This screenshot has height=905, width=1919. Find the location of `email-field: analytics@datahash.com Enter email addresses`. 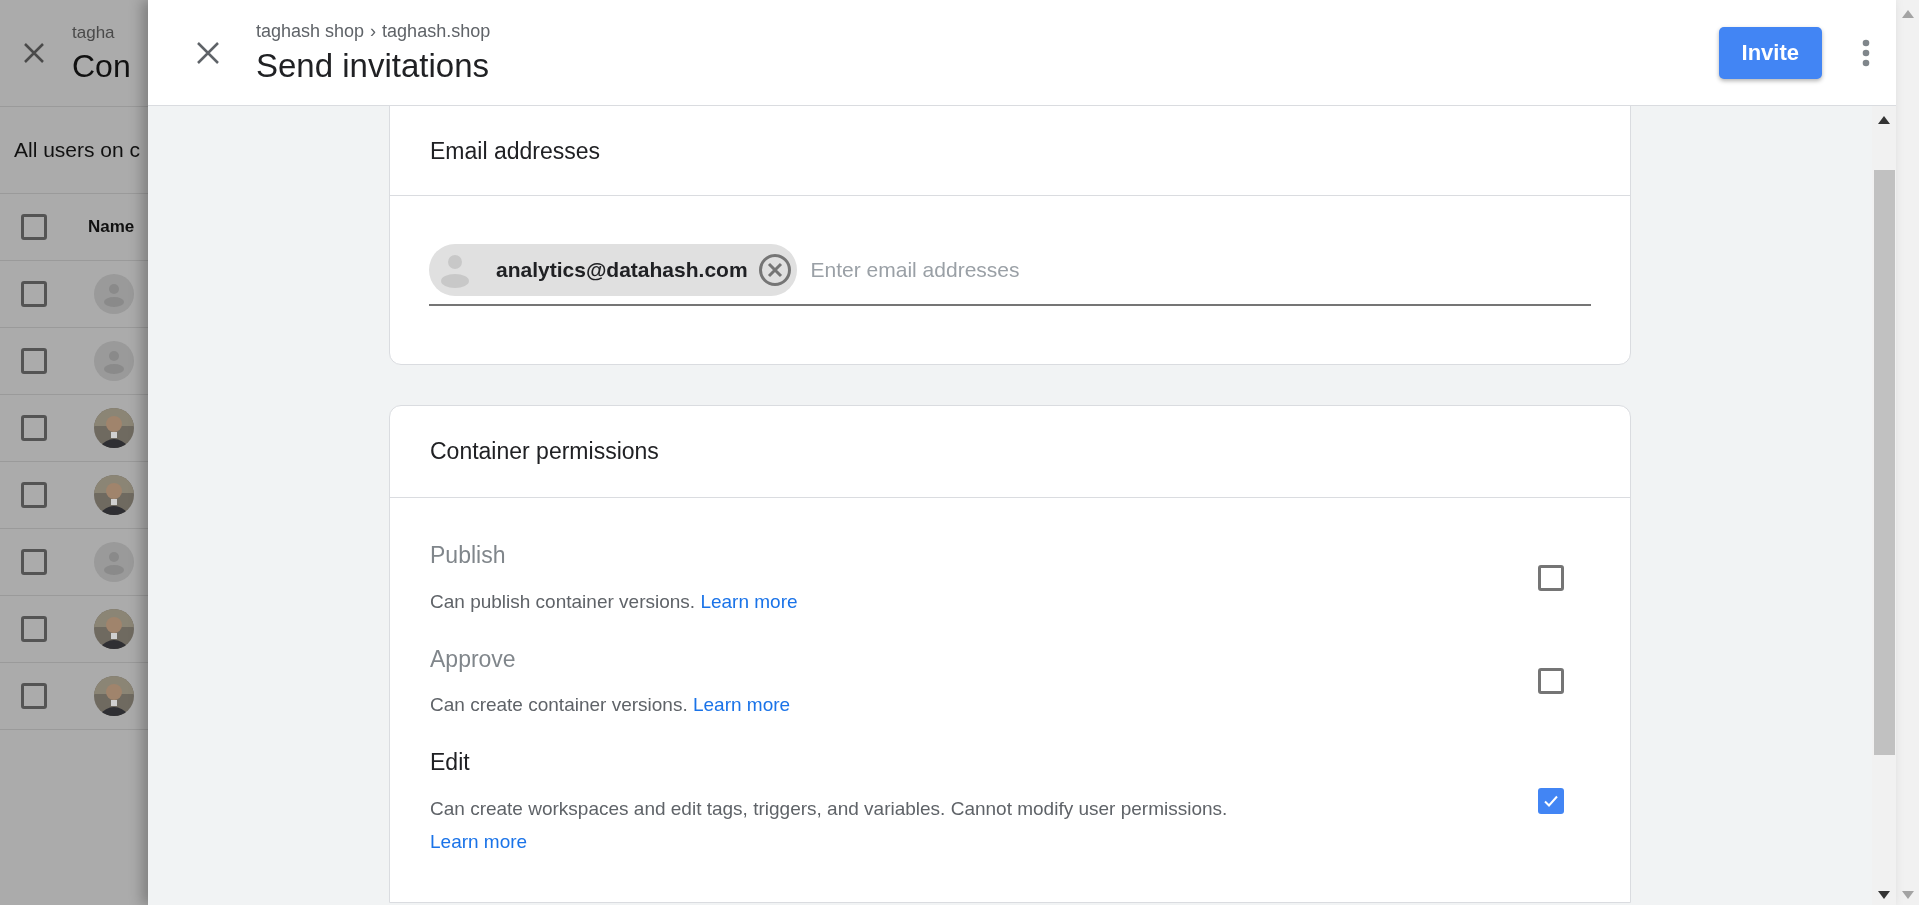

email-field: analytics@datahash.com Enter email addresses is located at coordinates (1010, 275).